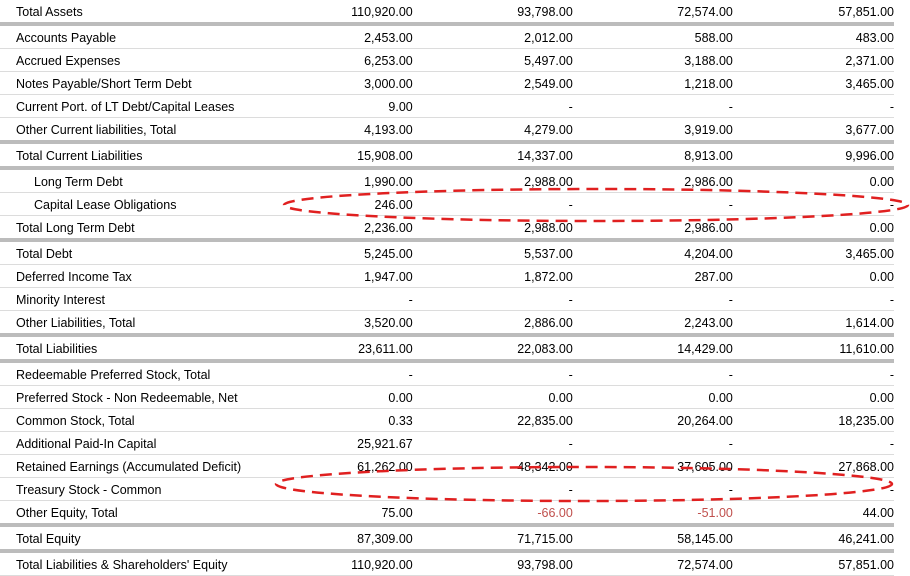 The height and width of the screenshot is (576, 910). Describe the element at coordinates (127, 323) in the screenshot. I see `row-label: Other Liabilities, Total` at that location.